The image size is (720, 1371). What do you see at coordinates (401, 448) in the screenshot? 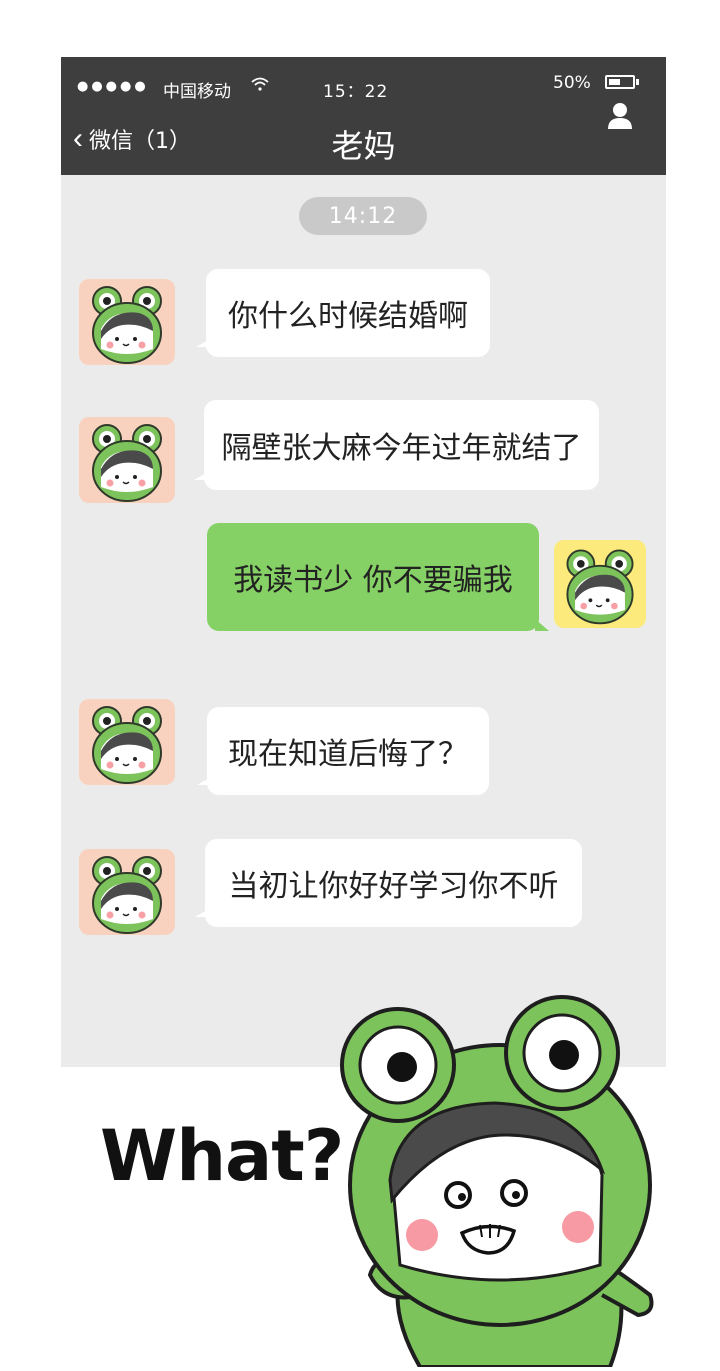
I see `message-text: 隔壁张大麻今年过年就结了` at bounding box center [401, 448].